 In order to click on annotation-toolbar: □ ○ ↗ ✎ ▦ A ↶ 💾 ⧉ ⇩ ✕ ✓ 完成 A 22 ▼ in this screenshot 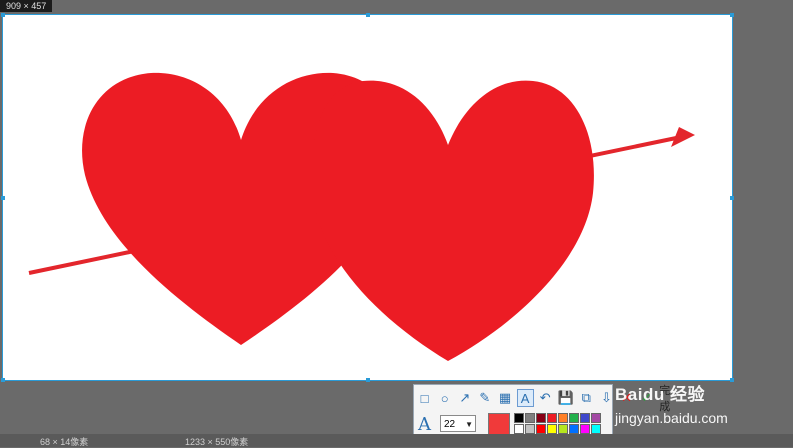, I will do `click(541, 412)`.